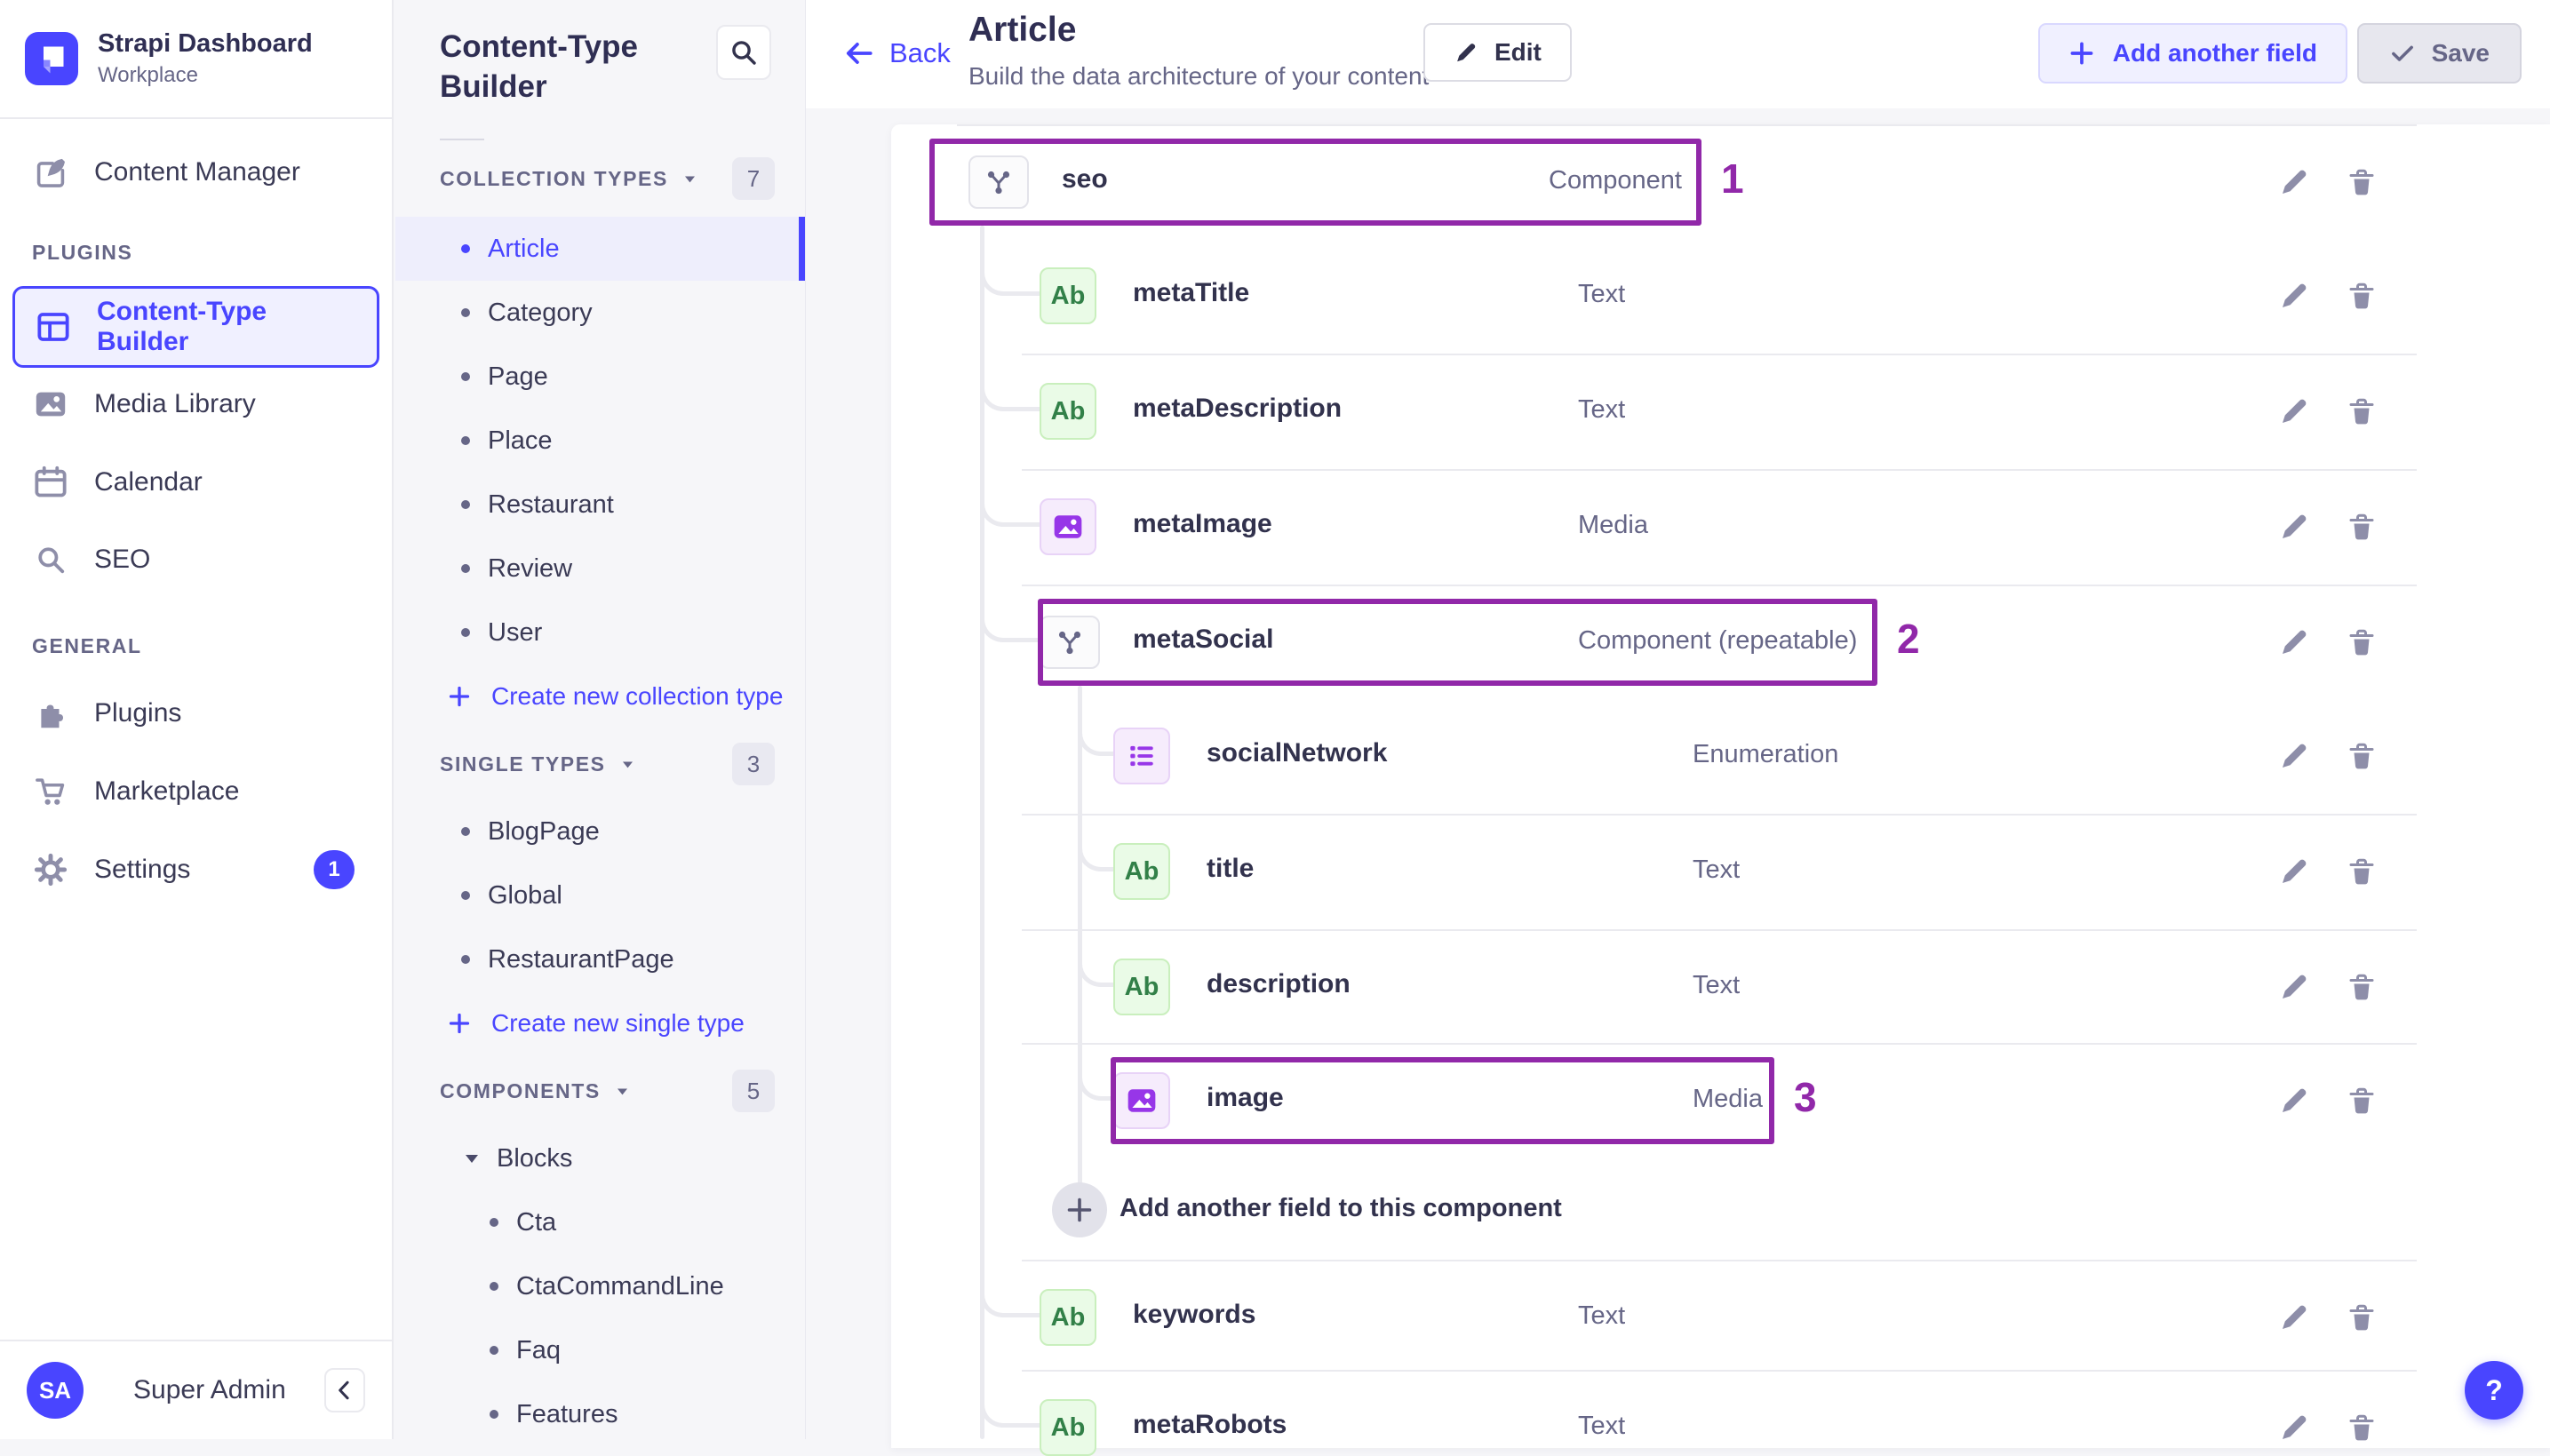 Image resolution: width=2550 pixels, height=1456 pixels. I want to click on tree-line-level1, so click(982, 832).